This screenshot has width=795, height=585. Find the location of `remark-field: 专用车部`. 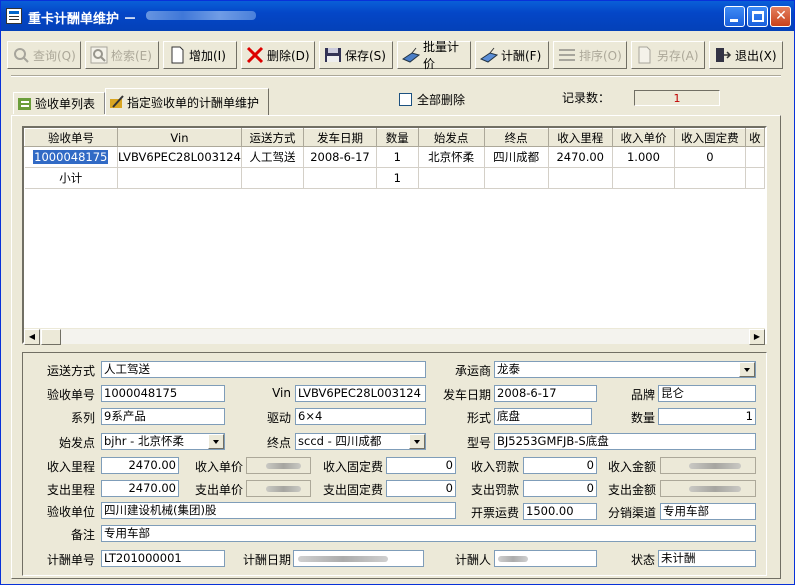

remark-field: 专用车部 is located at coordinates (428, 533).